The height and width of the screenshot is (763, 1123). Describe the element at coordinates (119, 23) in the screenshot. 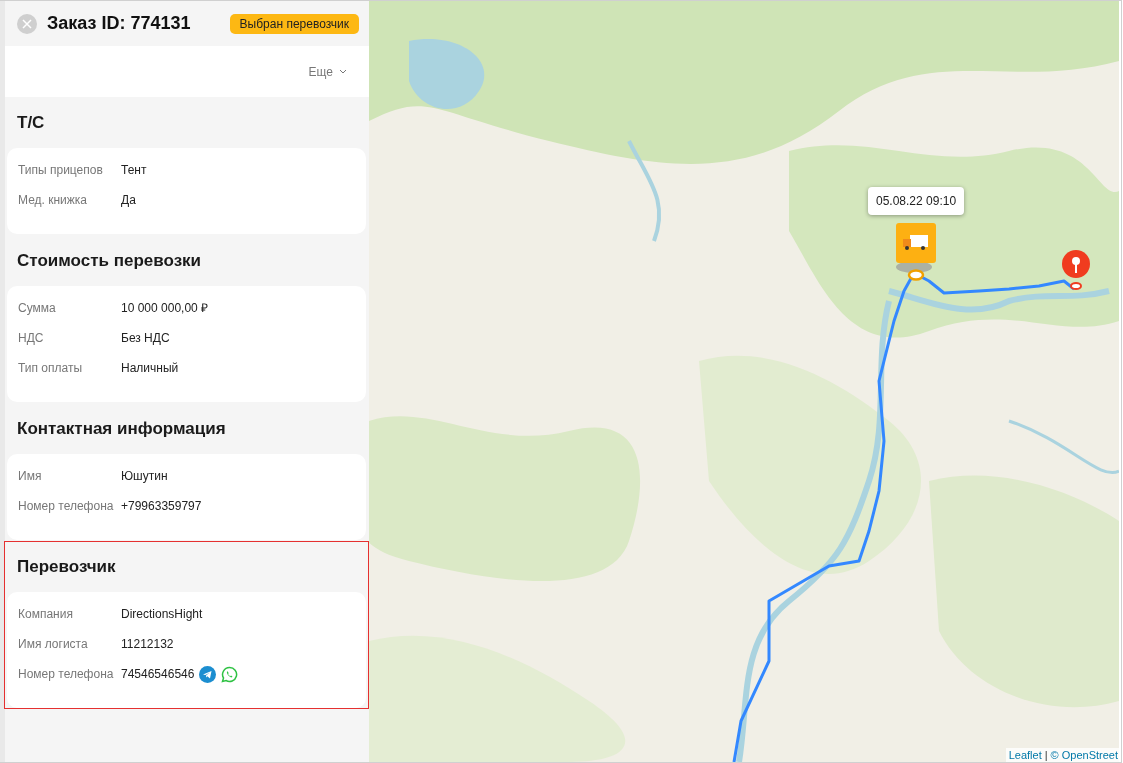

I see `order-title: Заказ ID: 774131` at that location.